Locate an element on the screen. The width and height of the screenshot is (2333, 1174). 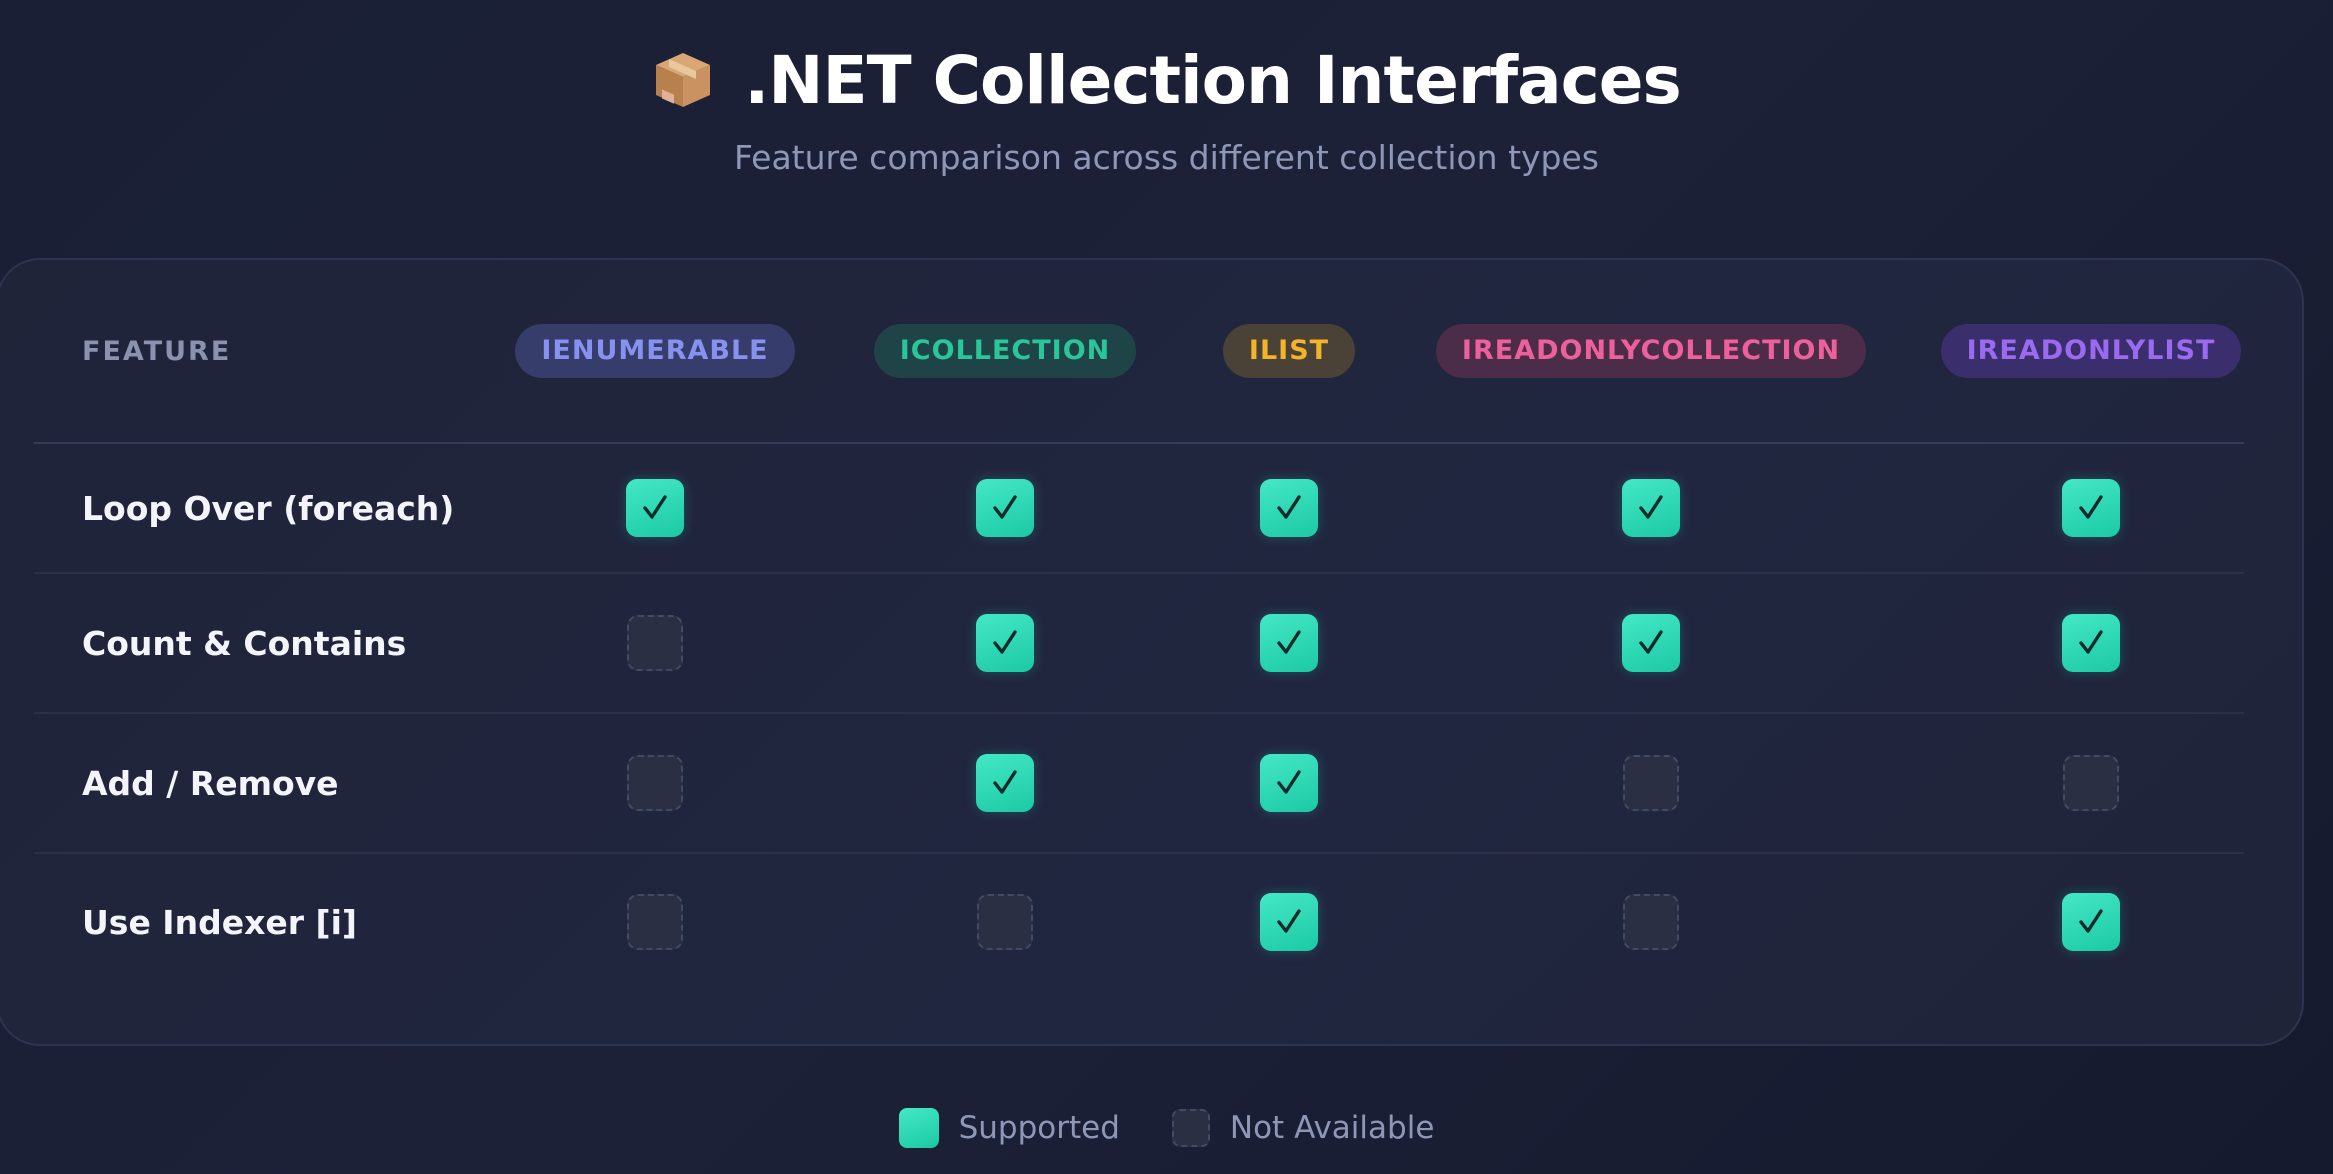
legend-label-supported: Supported is located at coordinates (1039, 1128).